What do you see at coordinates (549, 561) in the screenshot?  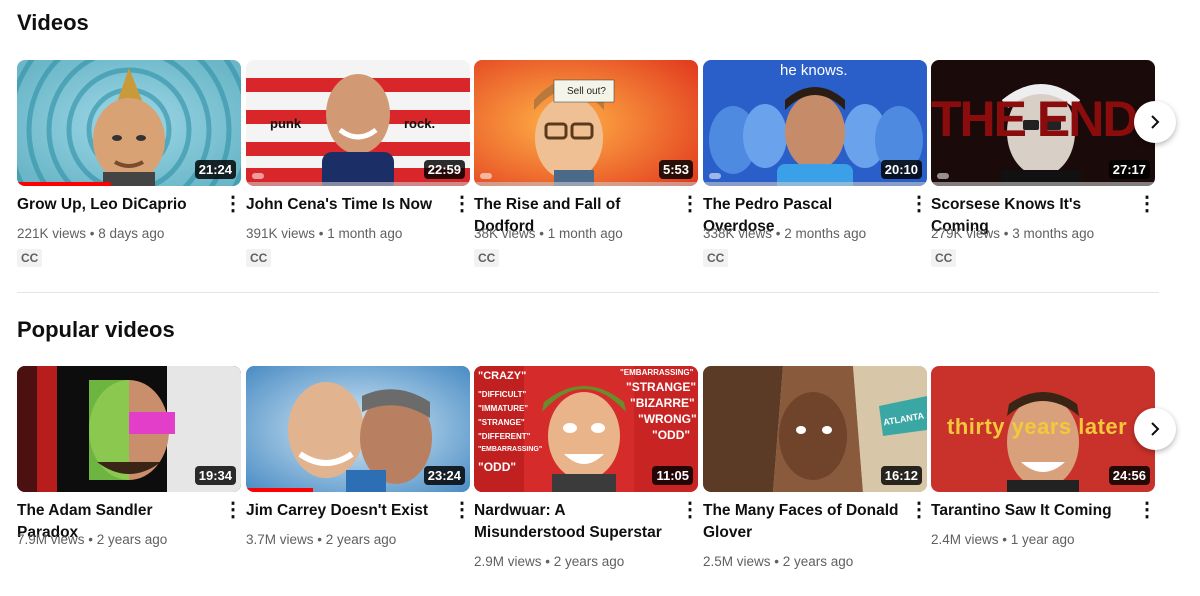 I see `video-meta: 2.9M views • 2 years ago` at bounding box center [549, 561].